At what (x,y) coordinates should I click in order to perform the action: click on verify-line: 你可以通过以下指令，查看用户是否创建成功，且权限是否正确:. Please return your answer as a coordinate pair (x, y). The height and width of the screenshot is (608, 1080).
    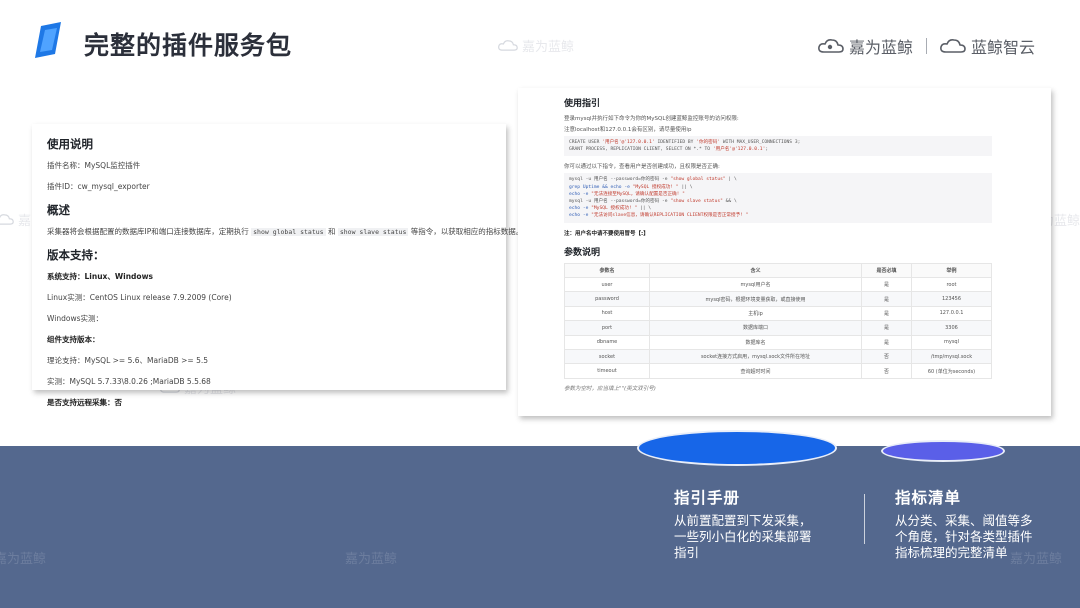
    Looking at the image, I should click on (642, 167).